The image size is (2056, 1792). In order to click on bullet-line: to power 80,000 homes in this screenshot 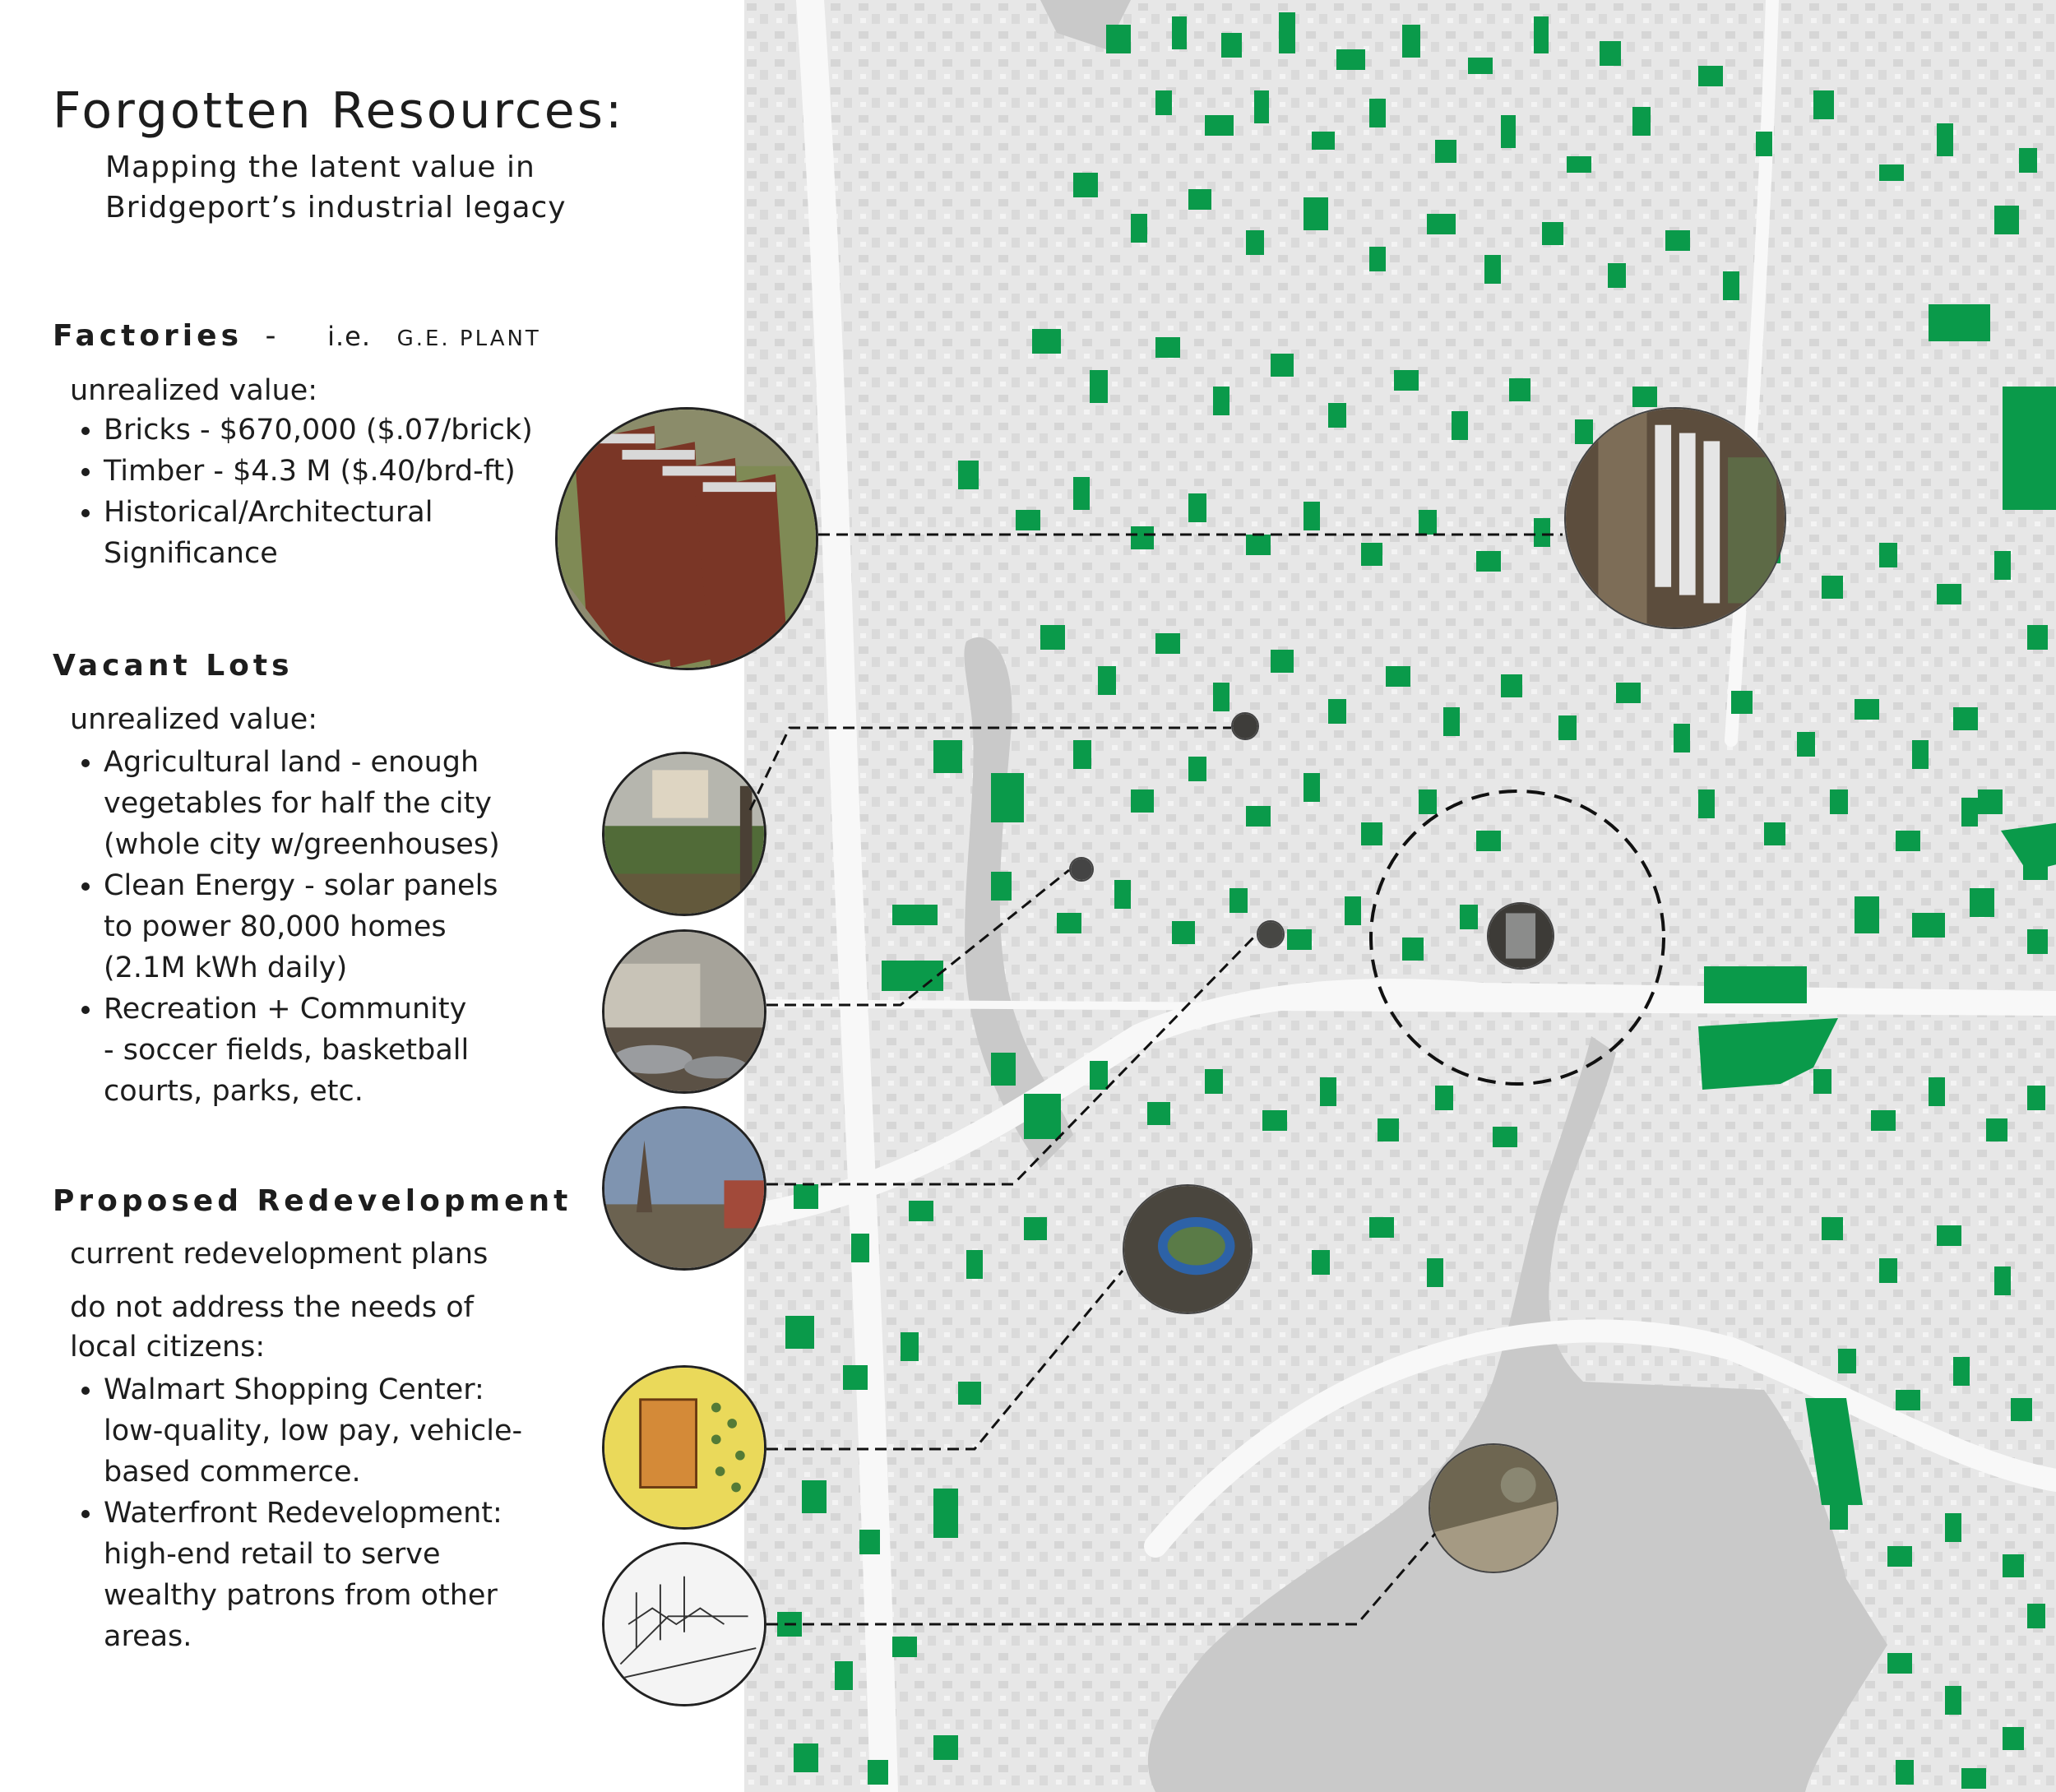, I will do `click(275, 926)`.